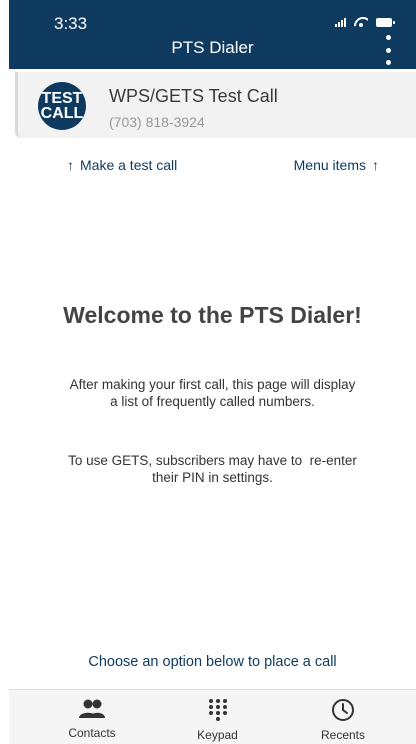 The image size is (416, 744). I want to click on make-test-call-label: Make a test call, so click(129, 165).